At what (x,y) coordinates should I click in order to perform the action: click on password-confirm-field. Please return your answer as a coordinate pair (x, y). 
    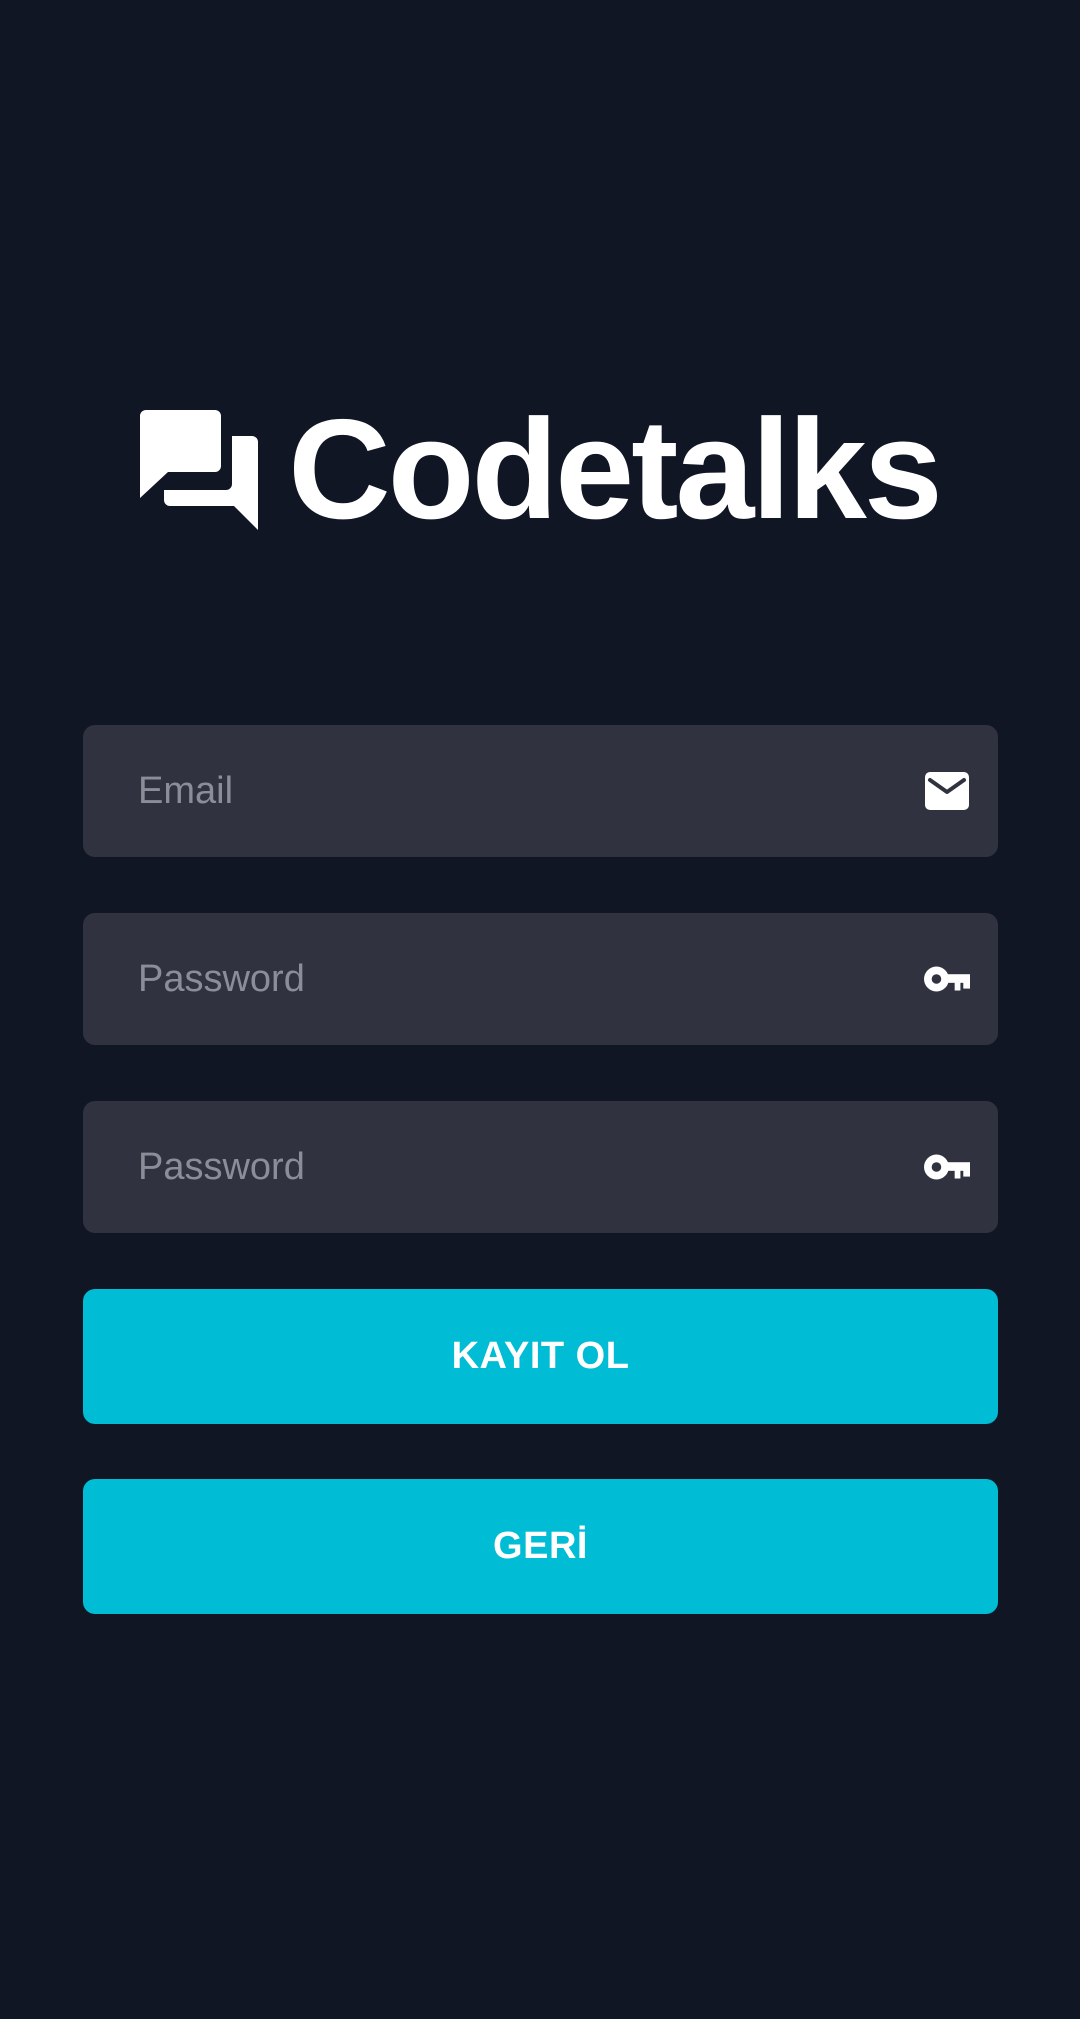
    Looking at the image, I should click on (540, 1167).